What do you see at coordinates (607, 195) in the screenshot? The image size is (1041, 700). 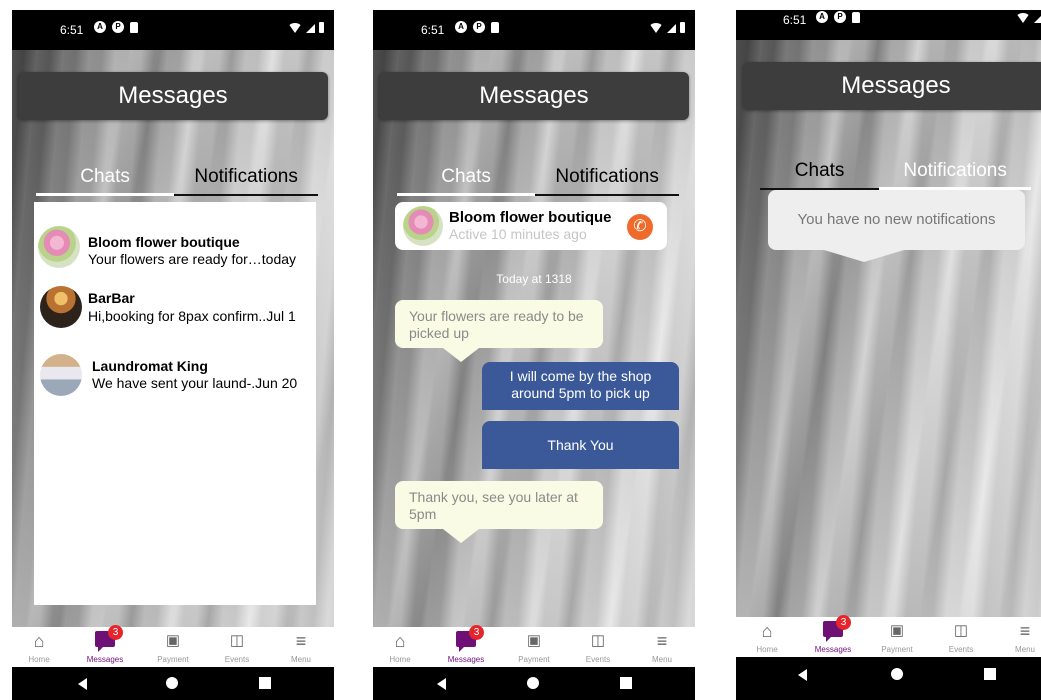 I see `tab-underline` at bounding box center [607, 195].